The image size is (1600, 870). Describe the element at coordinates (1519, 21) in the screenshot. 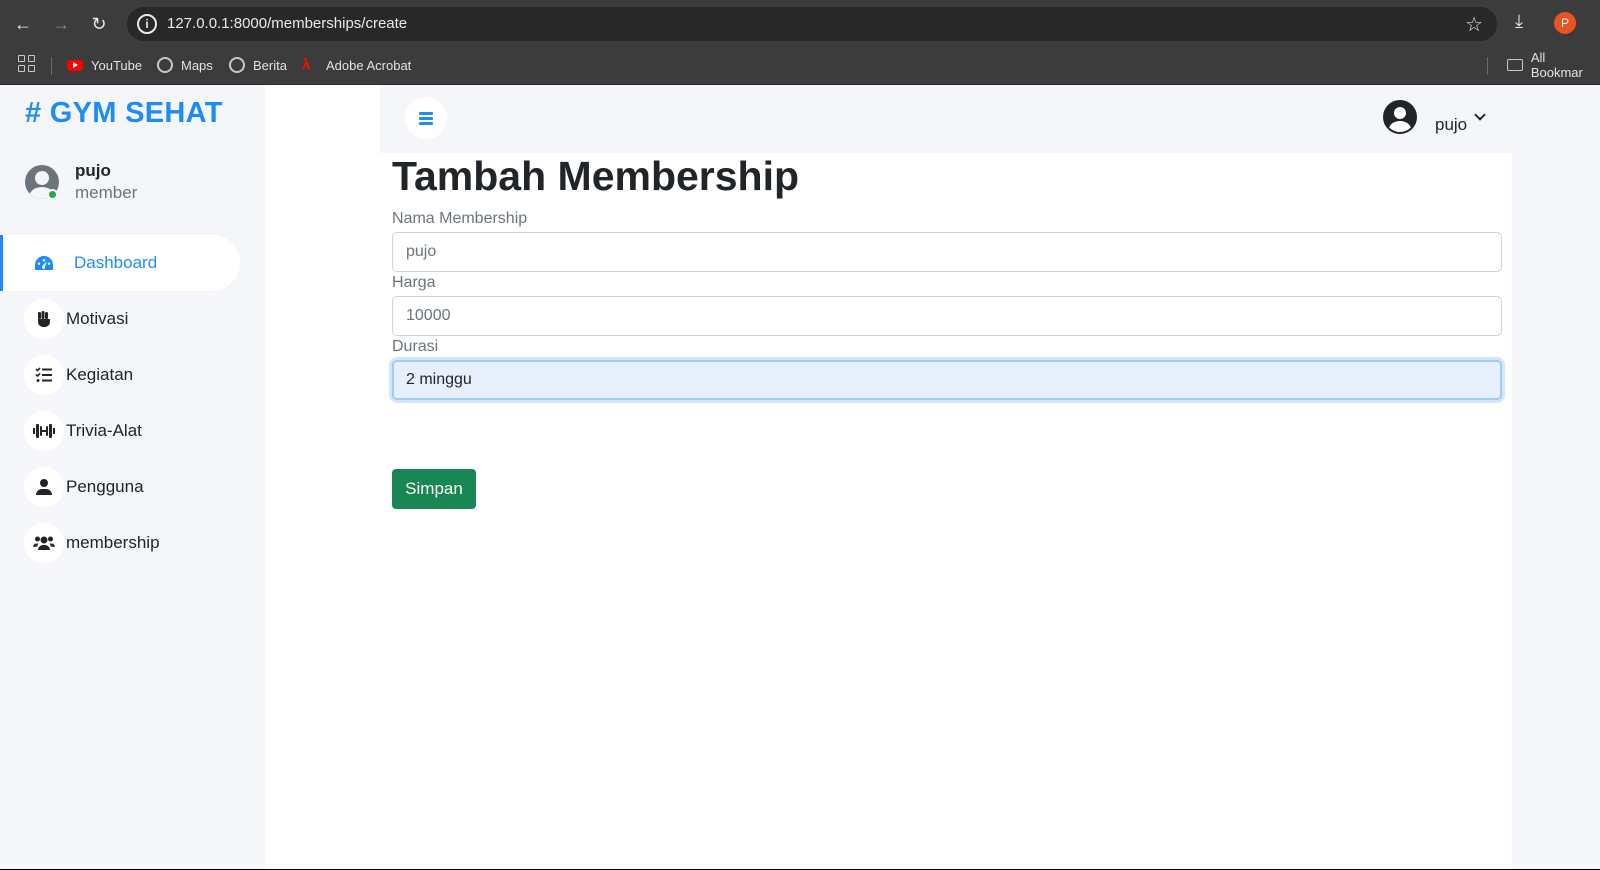

I see `download-icon: ⤓` at that location.